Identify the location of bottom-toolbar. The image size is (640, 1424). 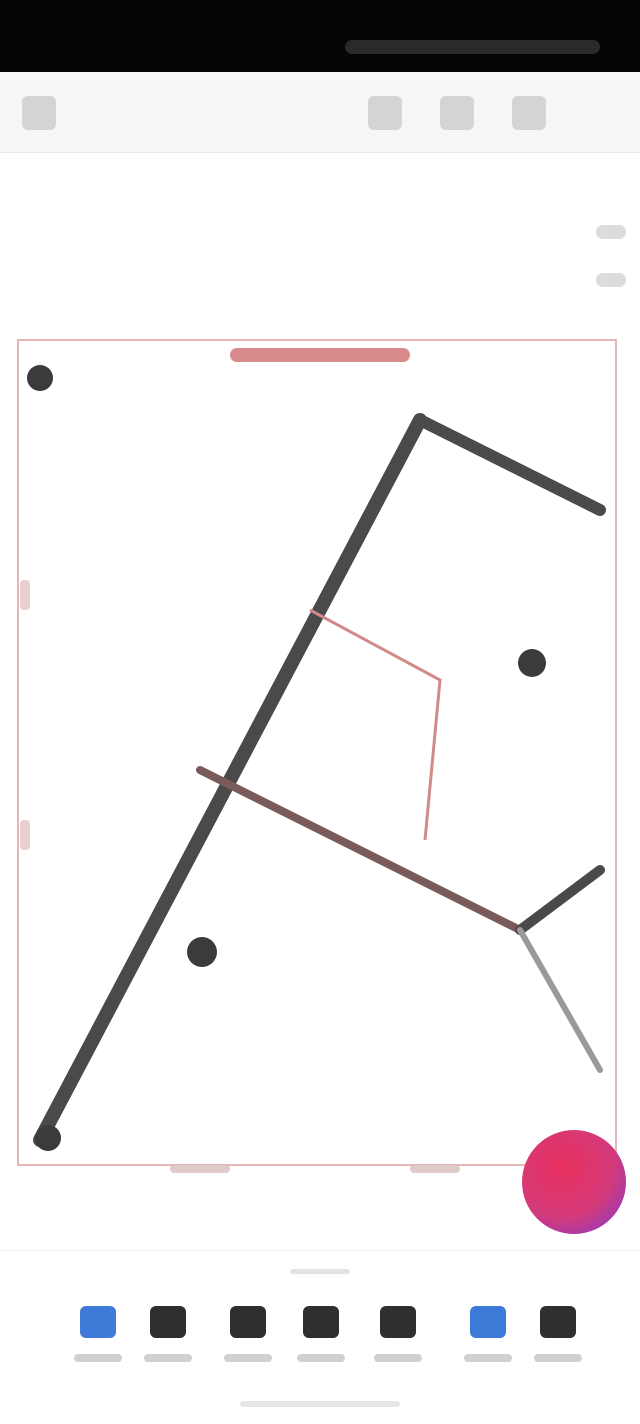
(320, 1337).